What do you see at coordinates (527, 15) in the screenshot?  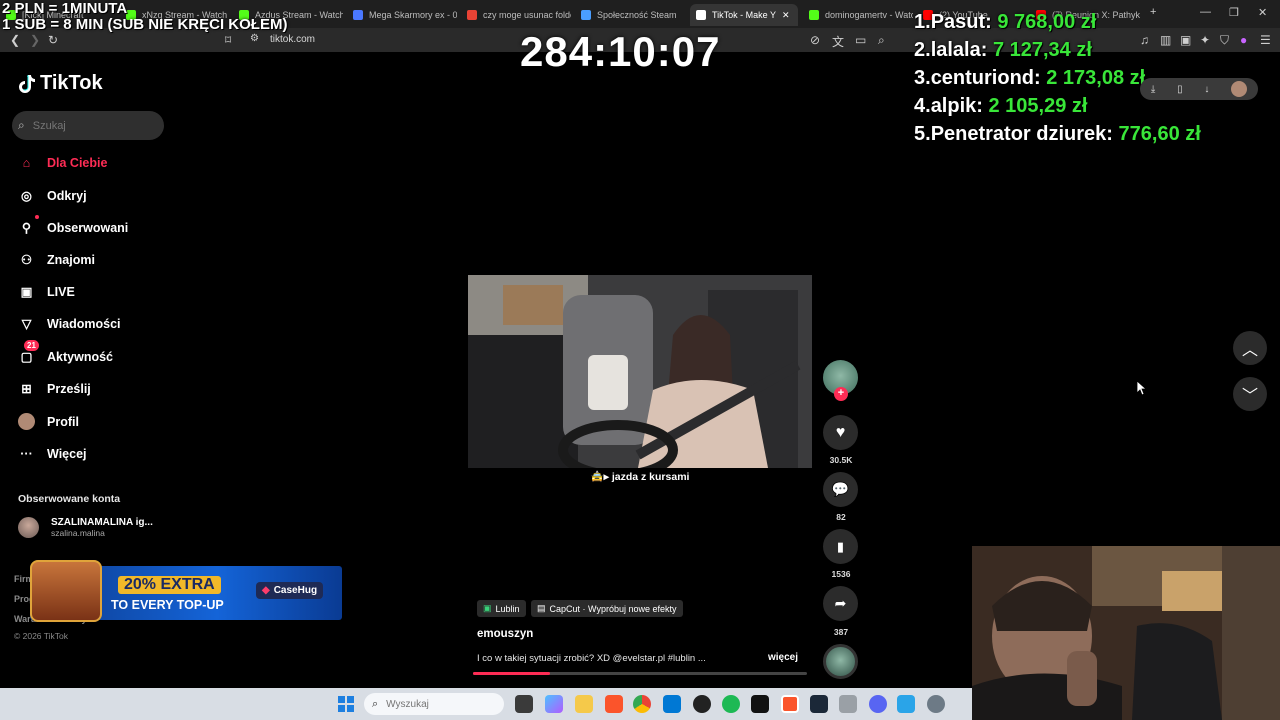 I see `tab-label: czy moge usunac folde` at bounding box center [527, 15].